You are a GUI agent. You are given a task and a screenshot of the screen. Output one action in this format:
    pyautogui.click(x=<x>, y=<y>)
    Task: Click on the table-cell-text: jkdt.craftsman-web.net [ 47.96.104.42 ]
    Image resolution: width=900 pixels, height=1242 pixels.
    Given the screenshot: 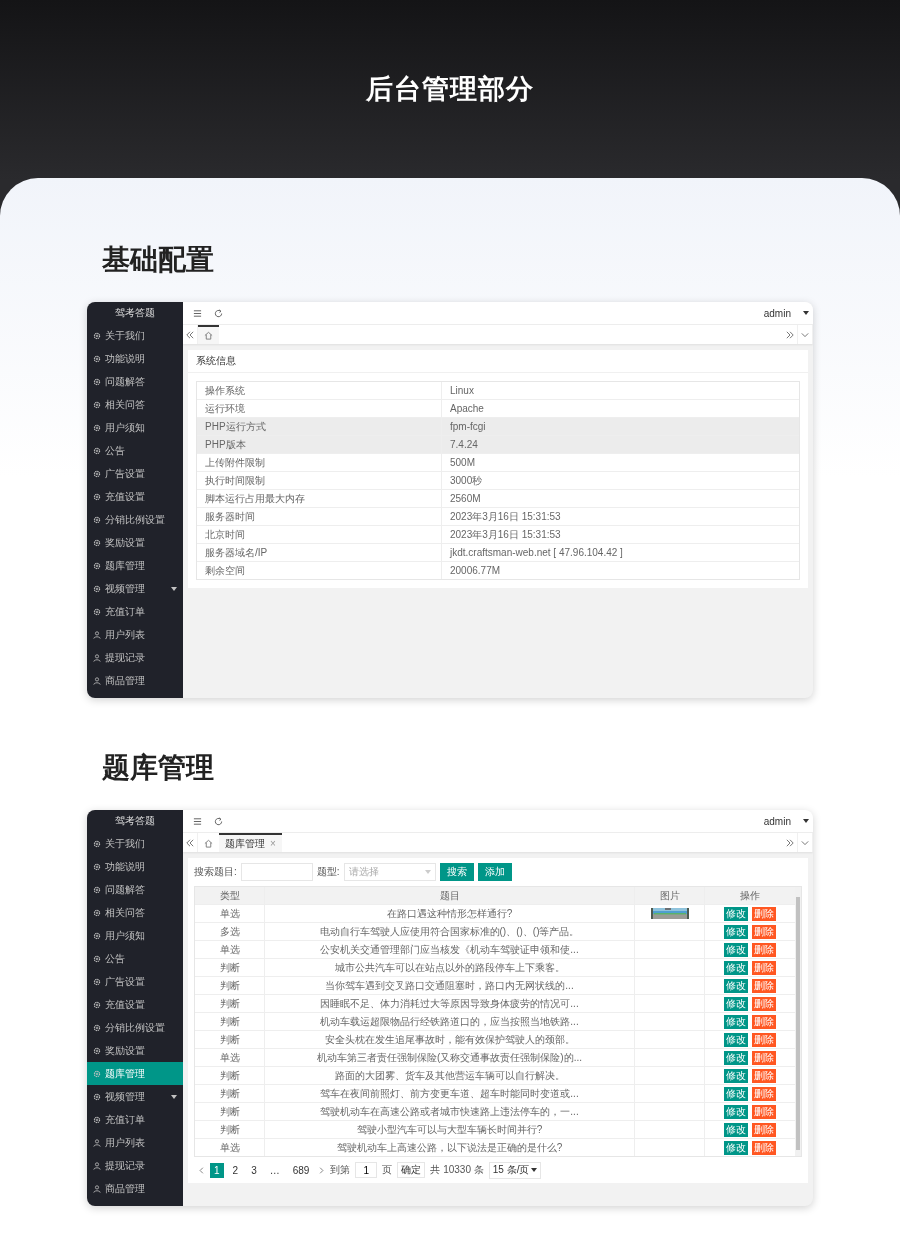 What is the action you would take?
    pyautogui.click(x=536, y=553)
    